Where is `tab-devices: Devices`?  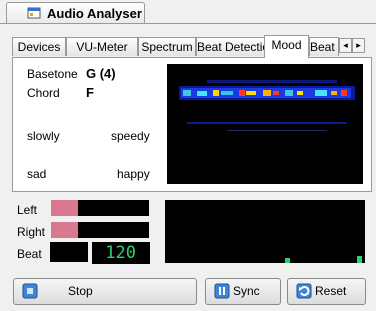
tab-devices: Devices is located at coordinates (39, 46).